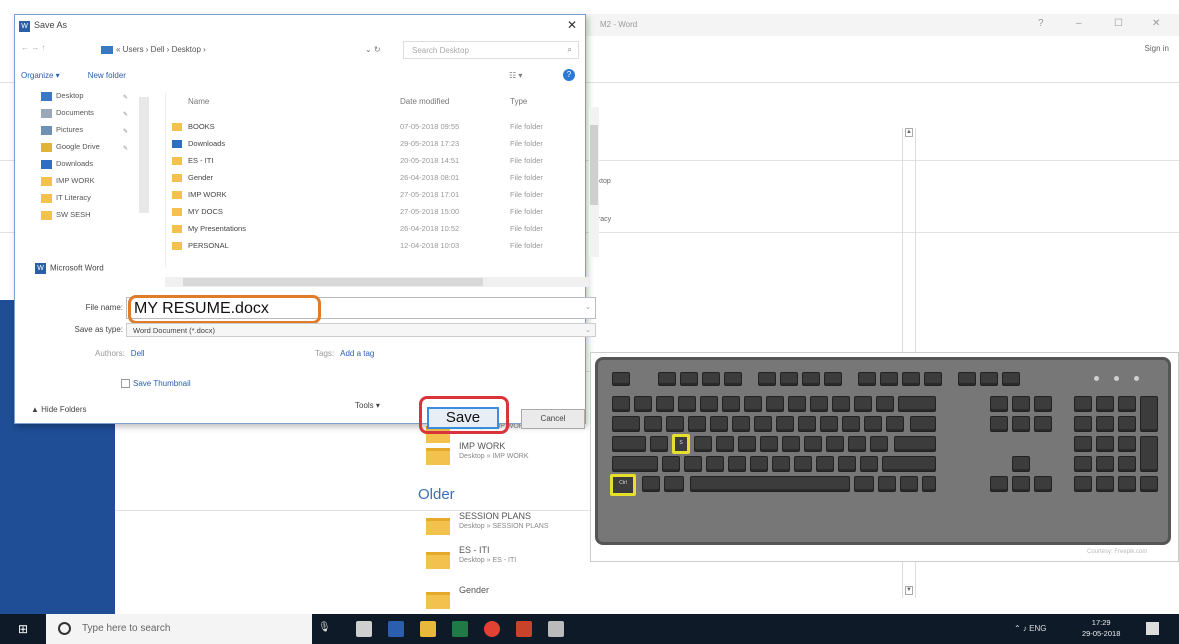 The image size is (1179, 644). I want to click on chevron-down-icon: ⌄, so click(588, 307).